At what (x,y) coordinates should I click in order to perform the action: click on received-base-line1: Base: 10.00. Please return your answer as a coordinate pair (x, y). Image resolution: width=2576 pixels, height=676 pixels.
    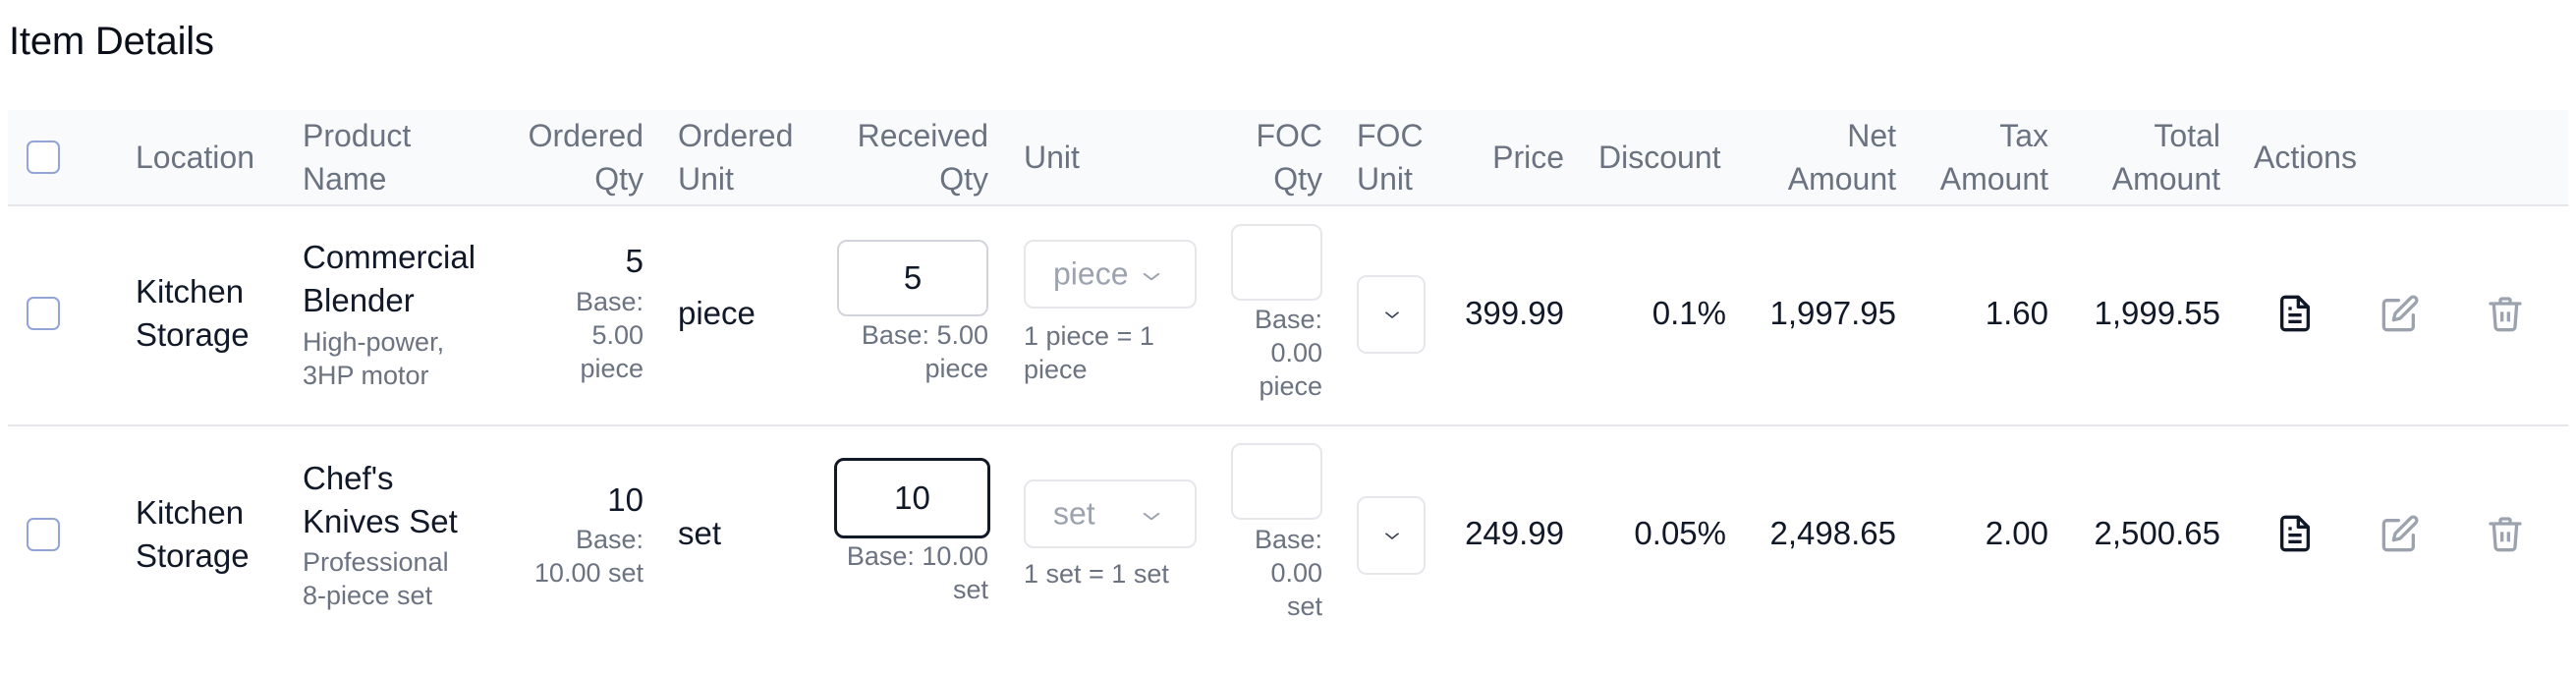
    Looking at the image, I should click on (917, 556).